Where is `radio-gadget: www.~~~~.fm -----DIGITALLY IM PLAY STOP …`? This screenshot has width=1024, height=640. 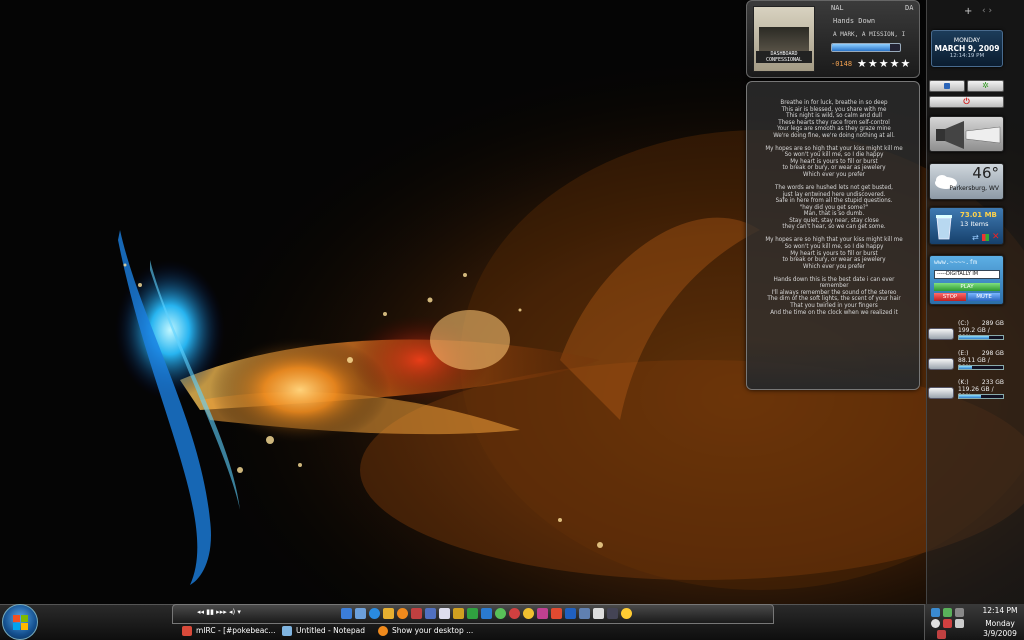 radio-gadget: www.~~~~.fm -----DIGITALLY IM PLAY STOP … is located at coordinates (966, 280).